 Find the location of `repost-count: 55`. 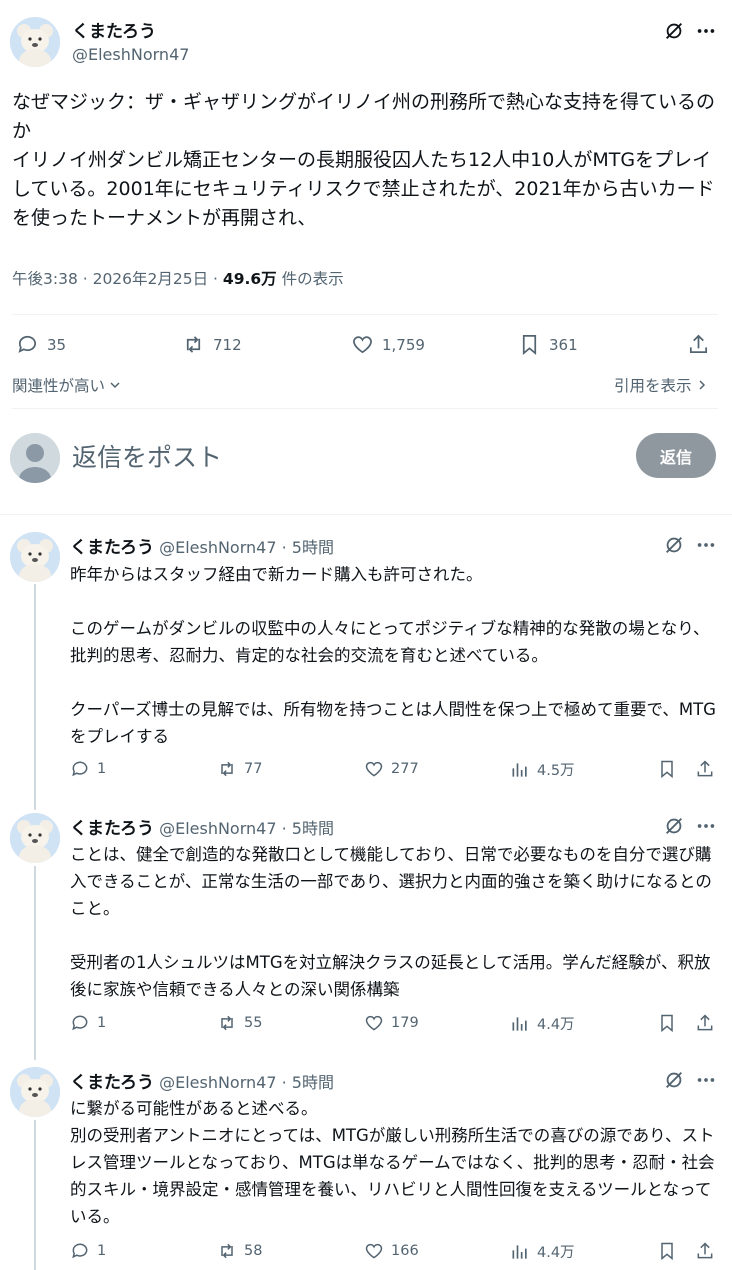

repost-count: 55 is located at coordinates (253, 1023).